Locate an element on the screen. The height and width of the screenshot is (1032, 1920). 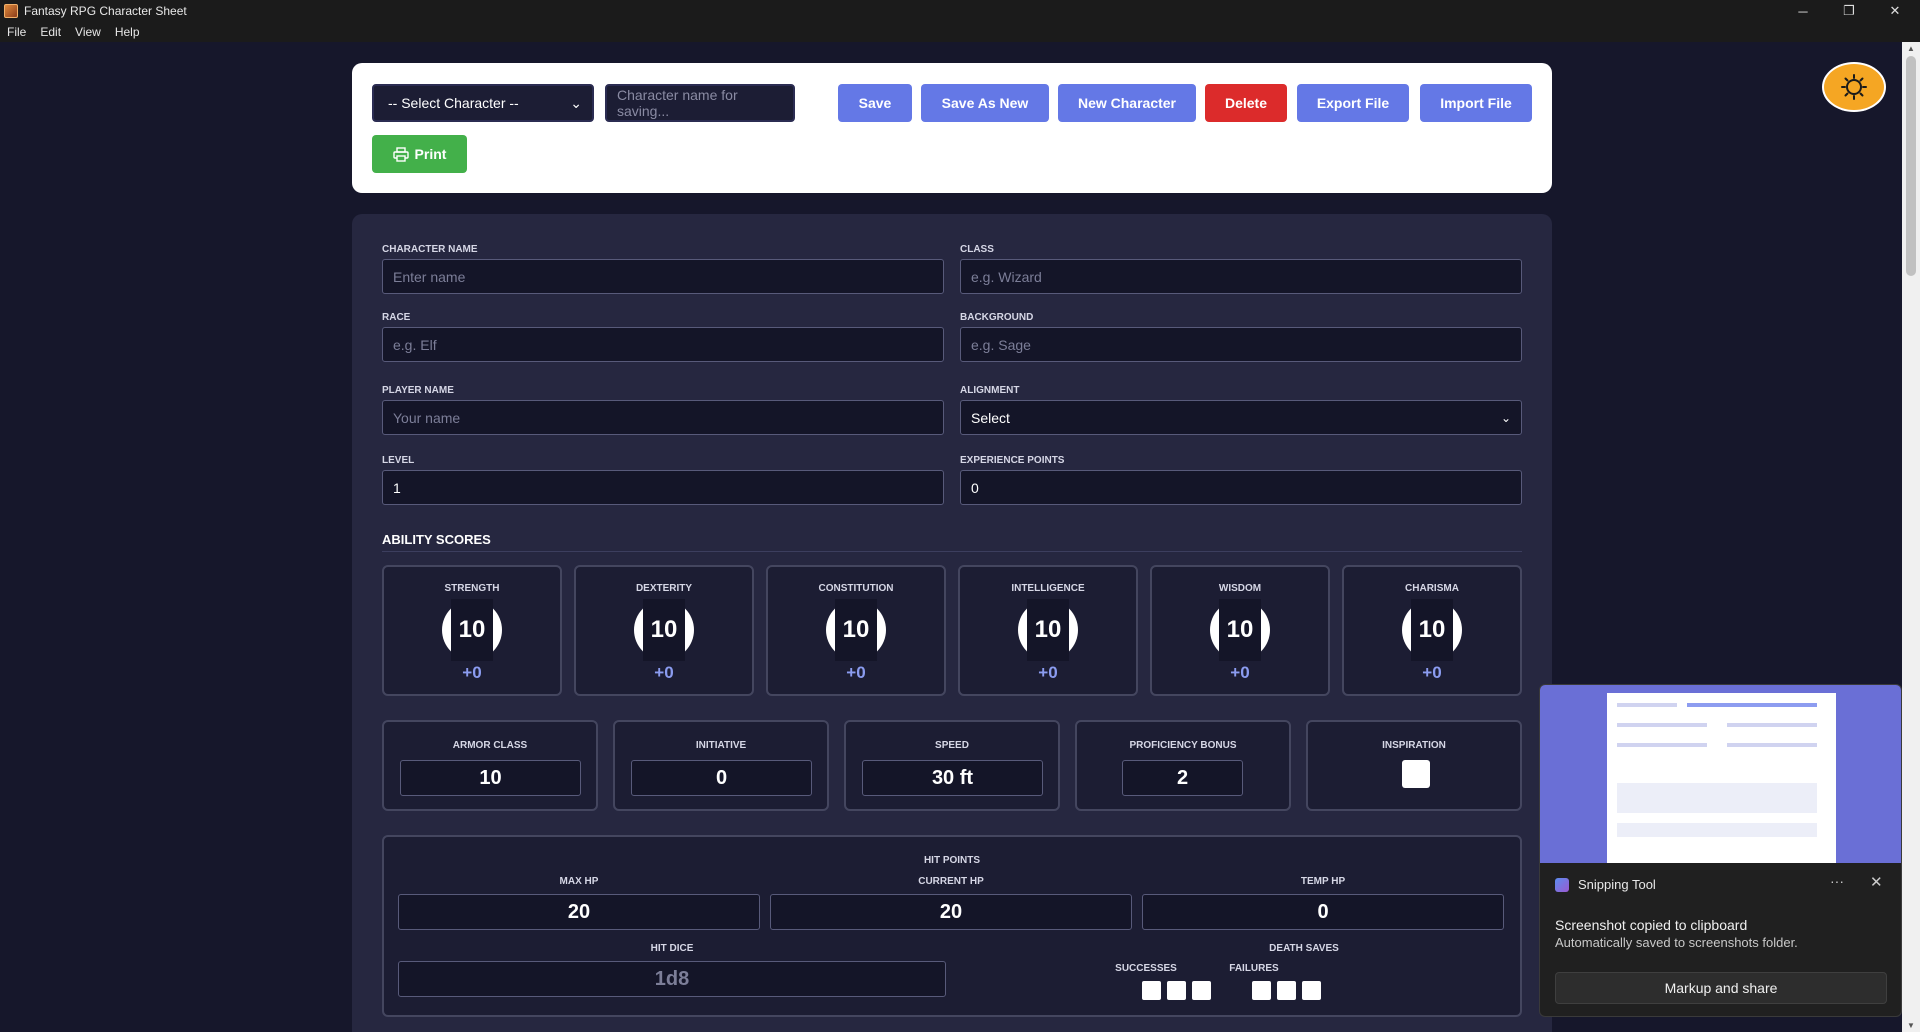
ability-constitution: CONSTITUTION 10 +0 is located at coordinates (856, 630).